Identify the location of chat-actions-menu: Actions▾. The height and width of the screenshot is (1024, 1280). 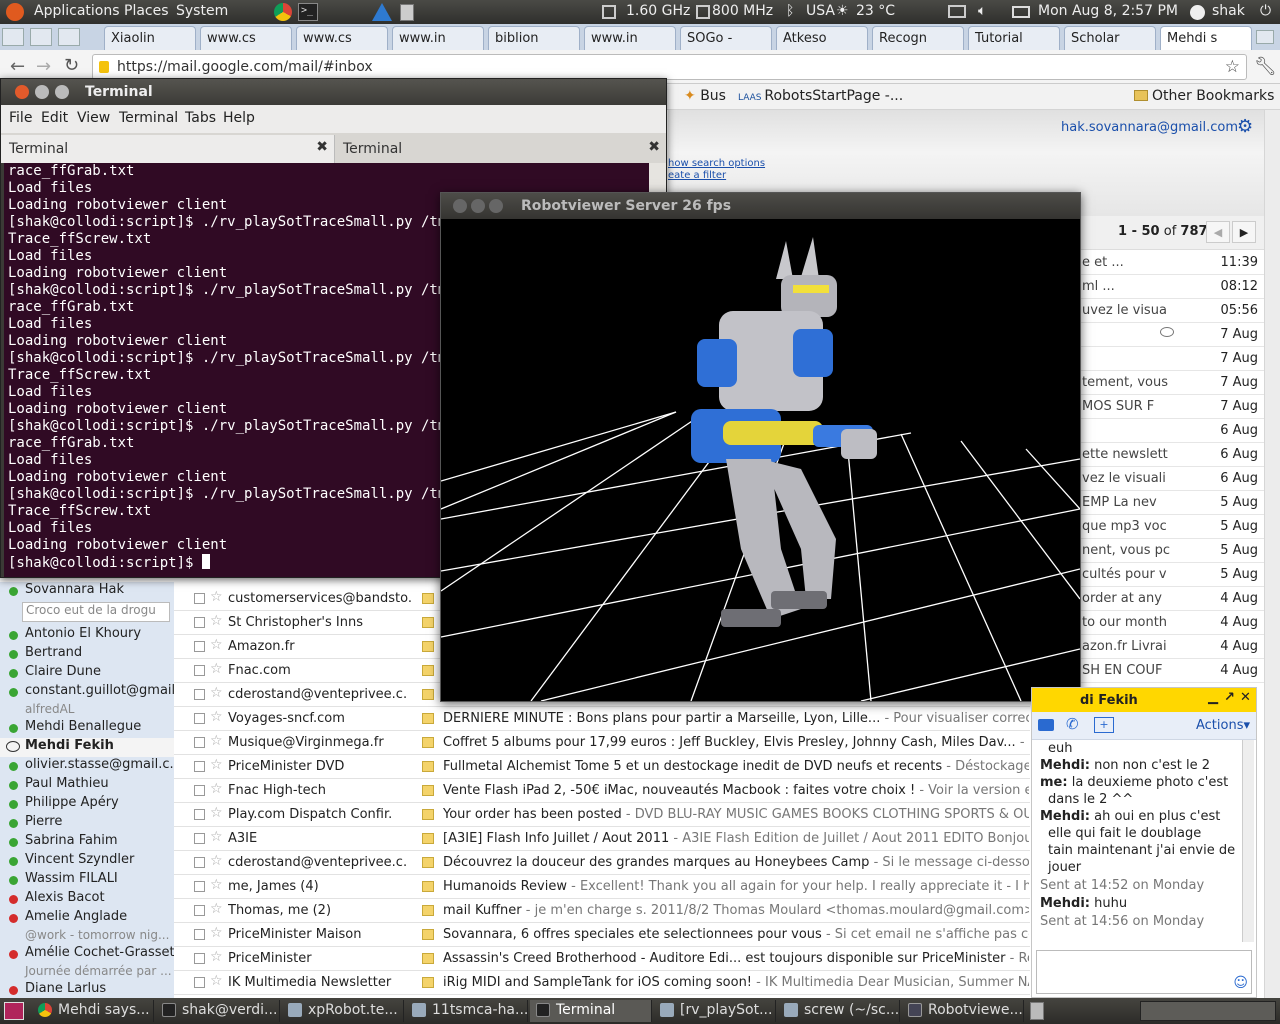
(1223, 725).